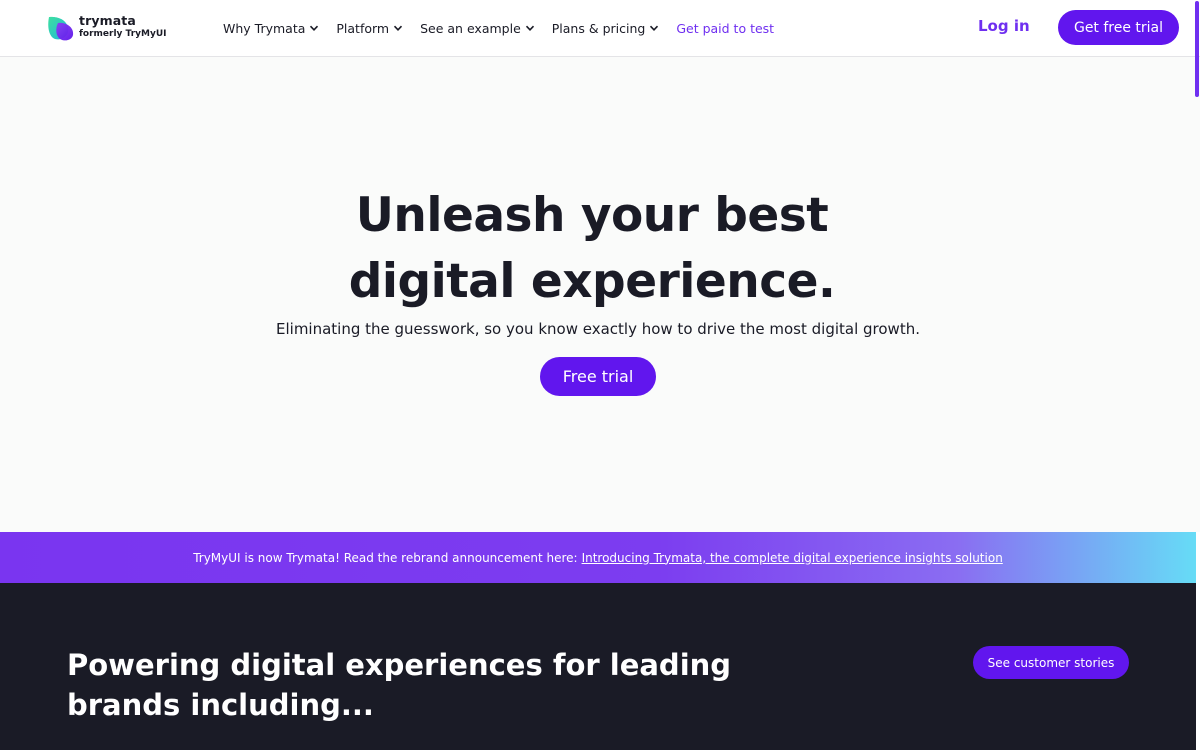 This screenshot has width=1200, height=750. I want to click on nav-get-paid-to-test: Get paid to test, so click(725, 28).